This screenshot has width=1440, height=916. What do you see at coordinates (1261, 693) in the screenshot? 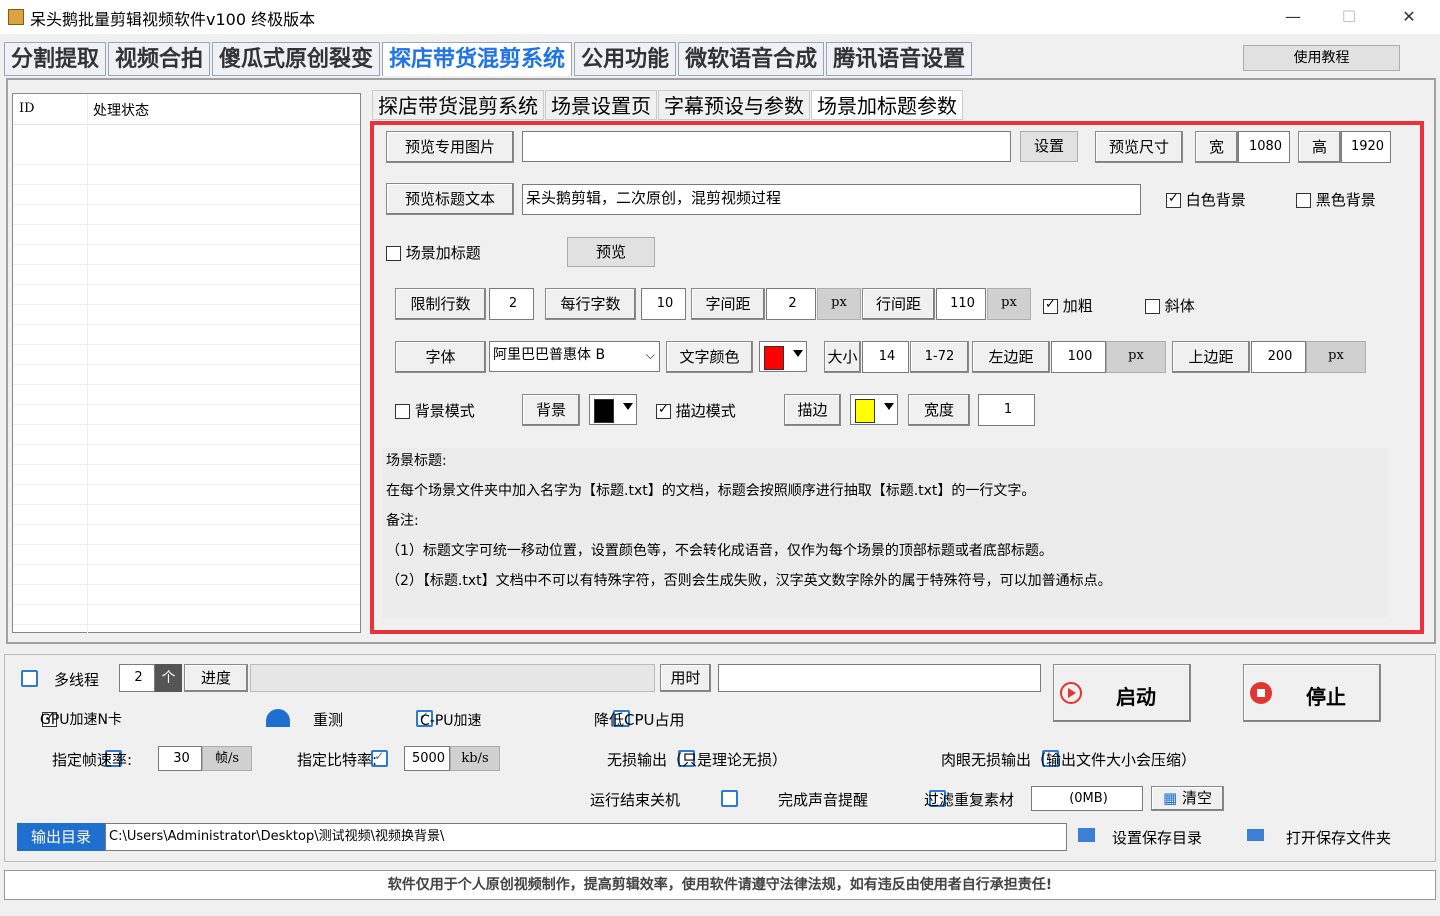
I see `stop-icon` at bounding box center [1261, 693].